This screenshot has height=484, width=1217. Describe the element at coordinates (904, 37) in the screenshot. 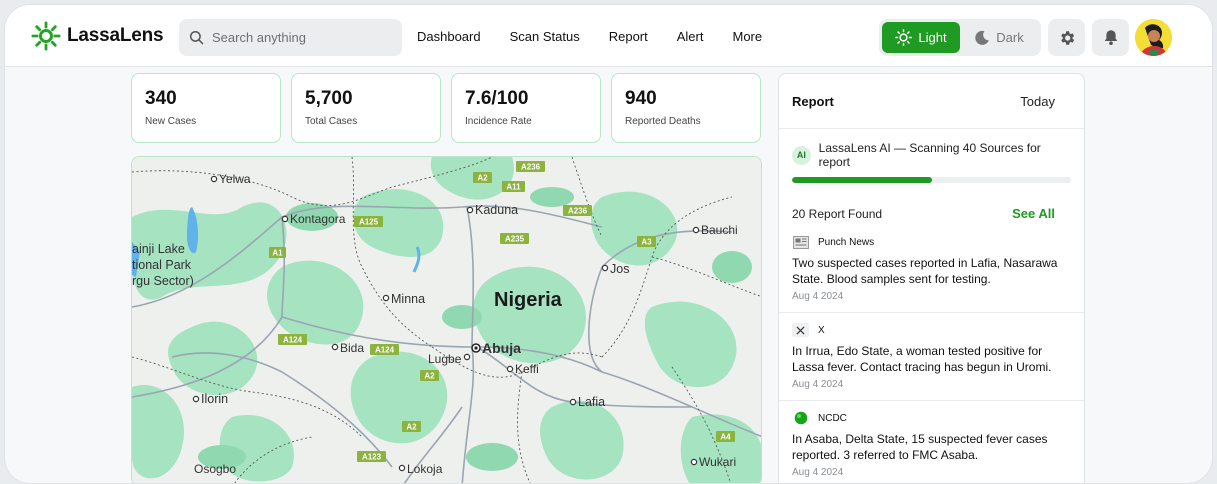

I see `sun-icon` at that location.